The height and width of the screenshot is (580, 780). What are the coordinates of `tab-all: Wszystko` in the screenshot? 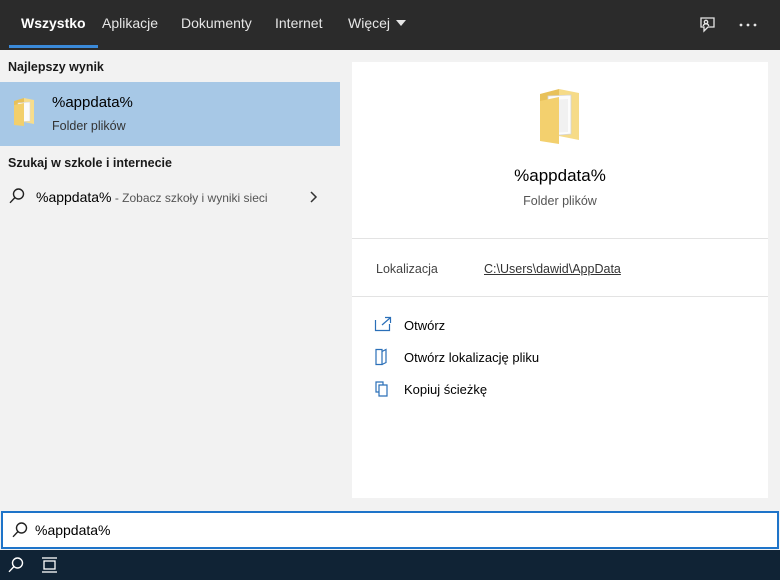 It's located at (53, 25).